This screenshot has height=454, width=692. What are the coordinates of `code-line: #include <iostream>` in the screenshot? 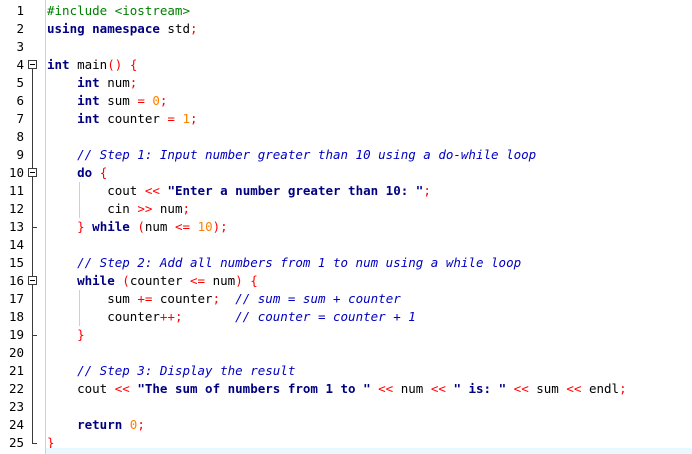 It's located at (118, 11).